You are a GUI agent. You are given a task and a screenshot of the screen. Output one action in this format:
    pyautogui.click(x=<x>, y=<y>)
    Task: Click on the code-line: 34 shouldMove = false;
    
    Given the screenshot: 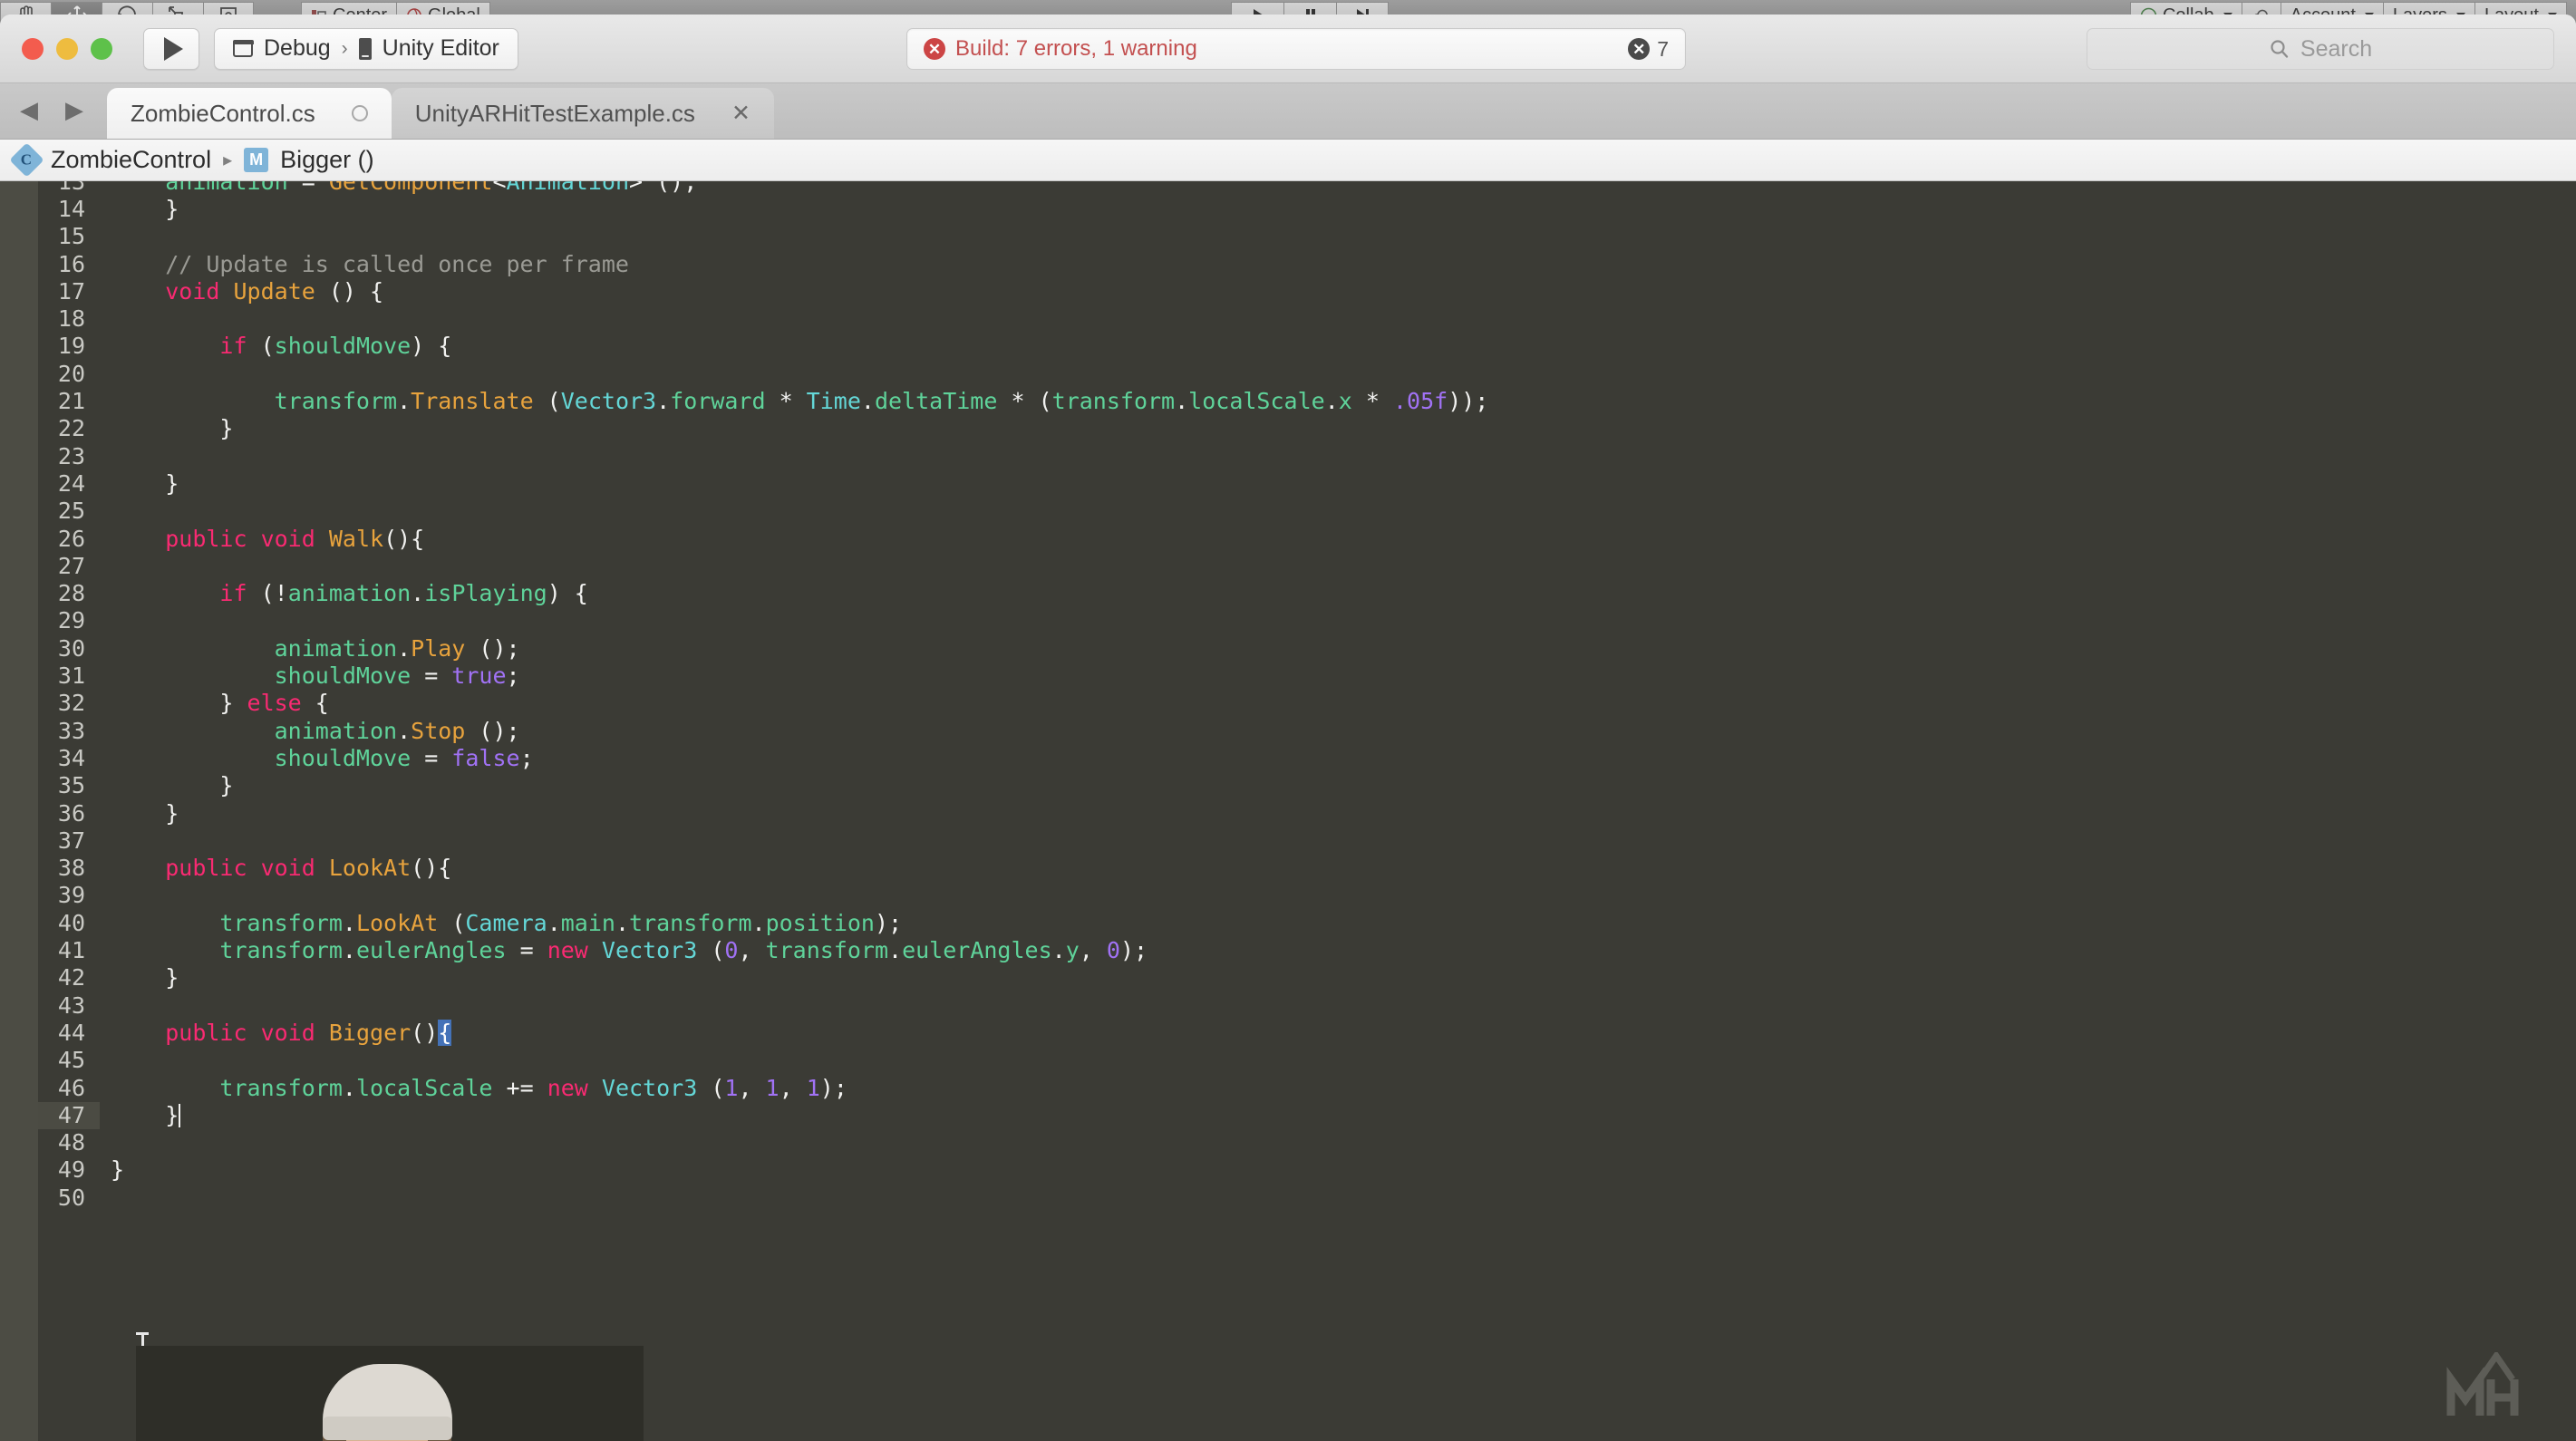 What is the action you would take?
    pyautogui.click(x=1307, y=758)
    